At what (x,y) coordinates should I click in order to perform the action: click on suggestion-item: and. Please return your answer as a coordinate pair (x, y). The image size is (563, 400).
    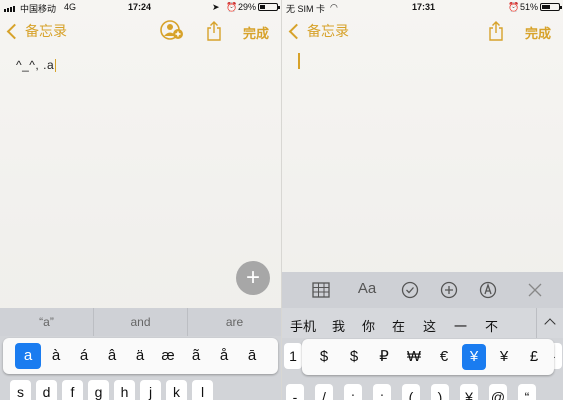
    Looking at the image, I should click on (141, 322).